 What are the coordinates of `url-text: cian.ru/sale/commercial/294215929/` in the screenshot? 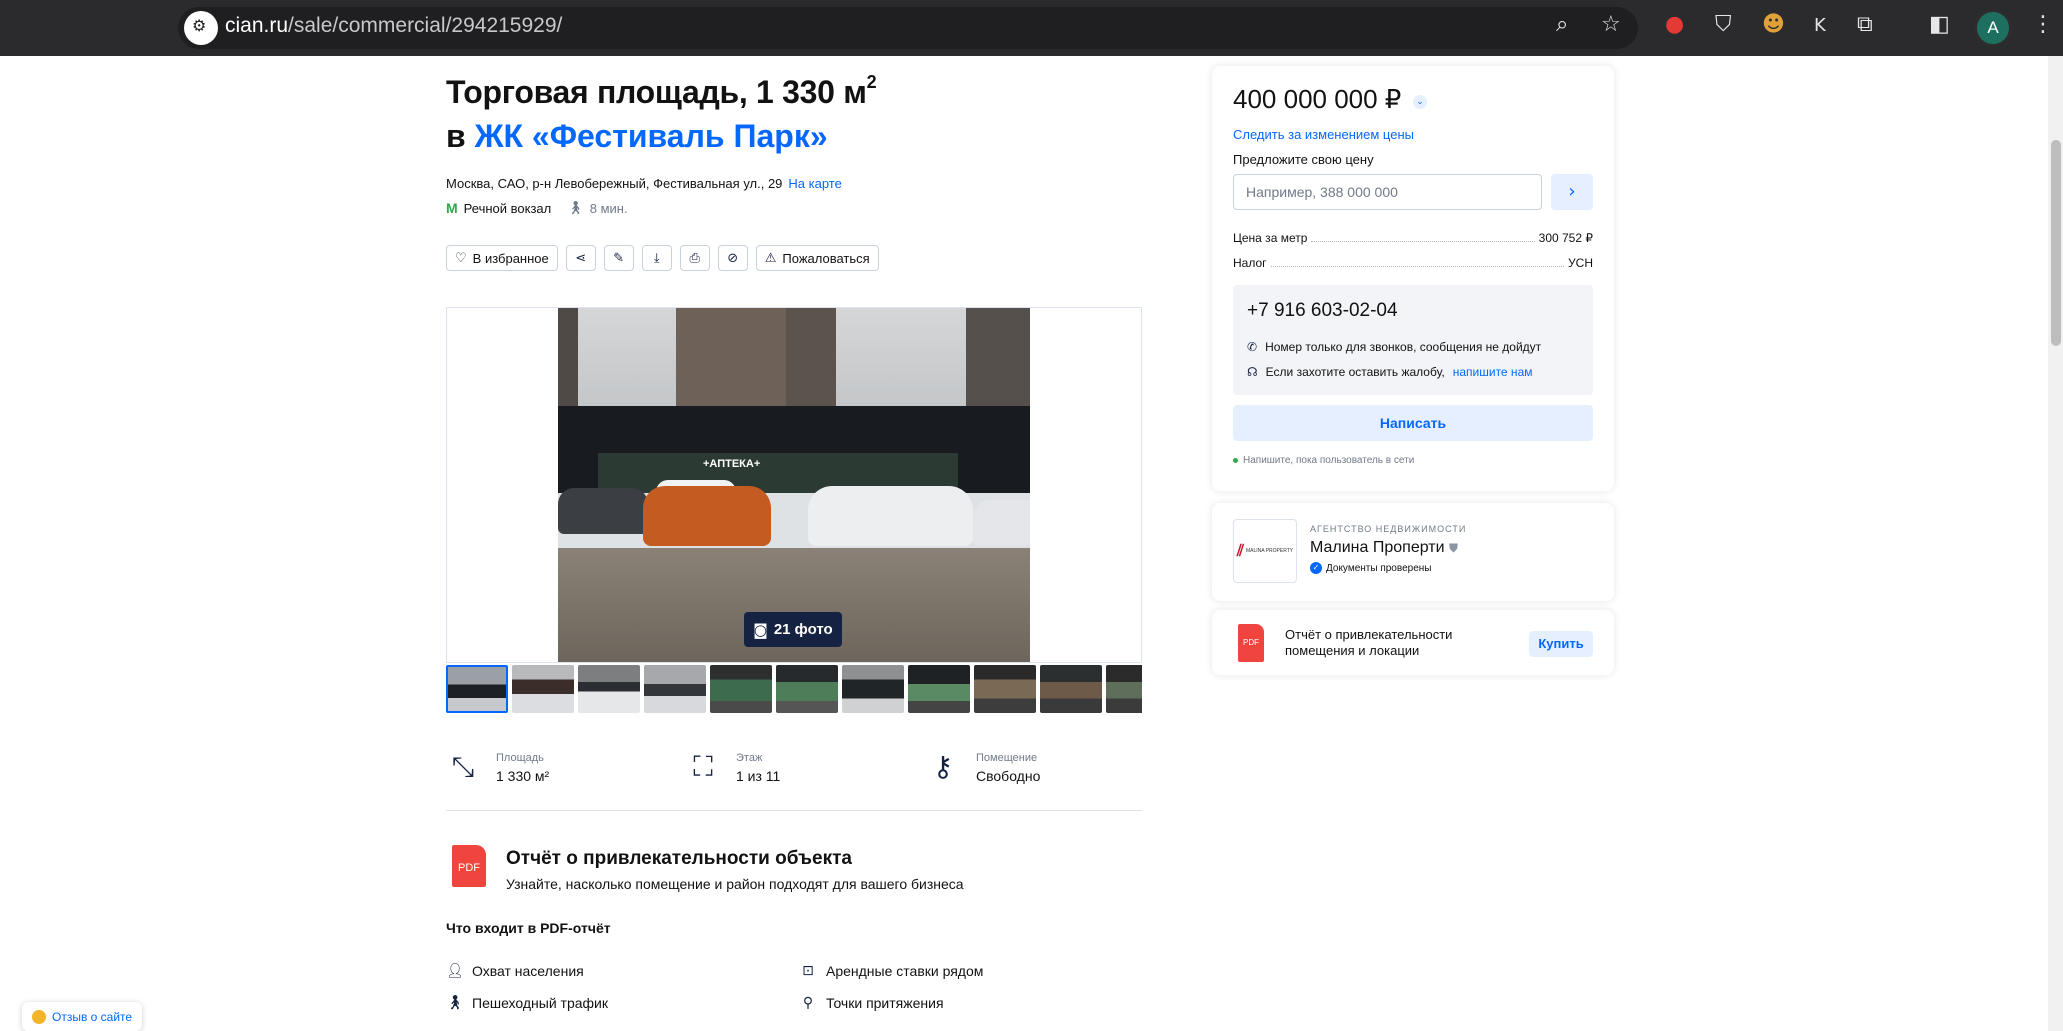 It's located at (393, 26).